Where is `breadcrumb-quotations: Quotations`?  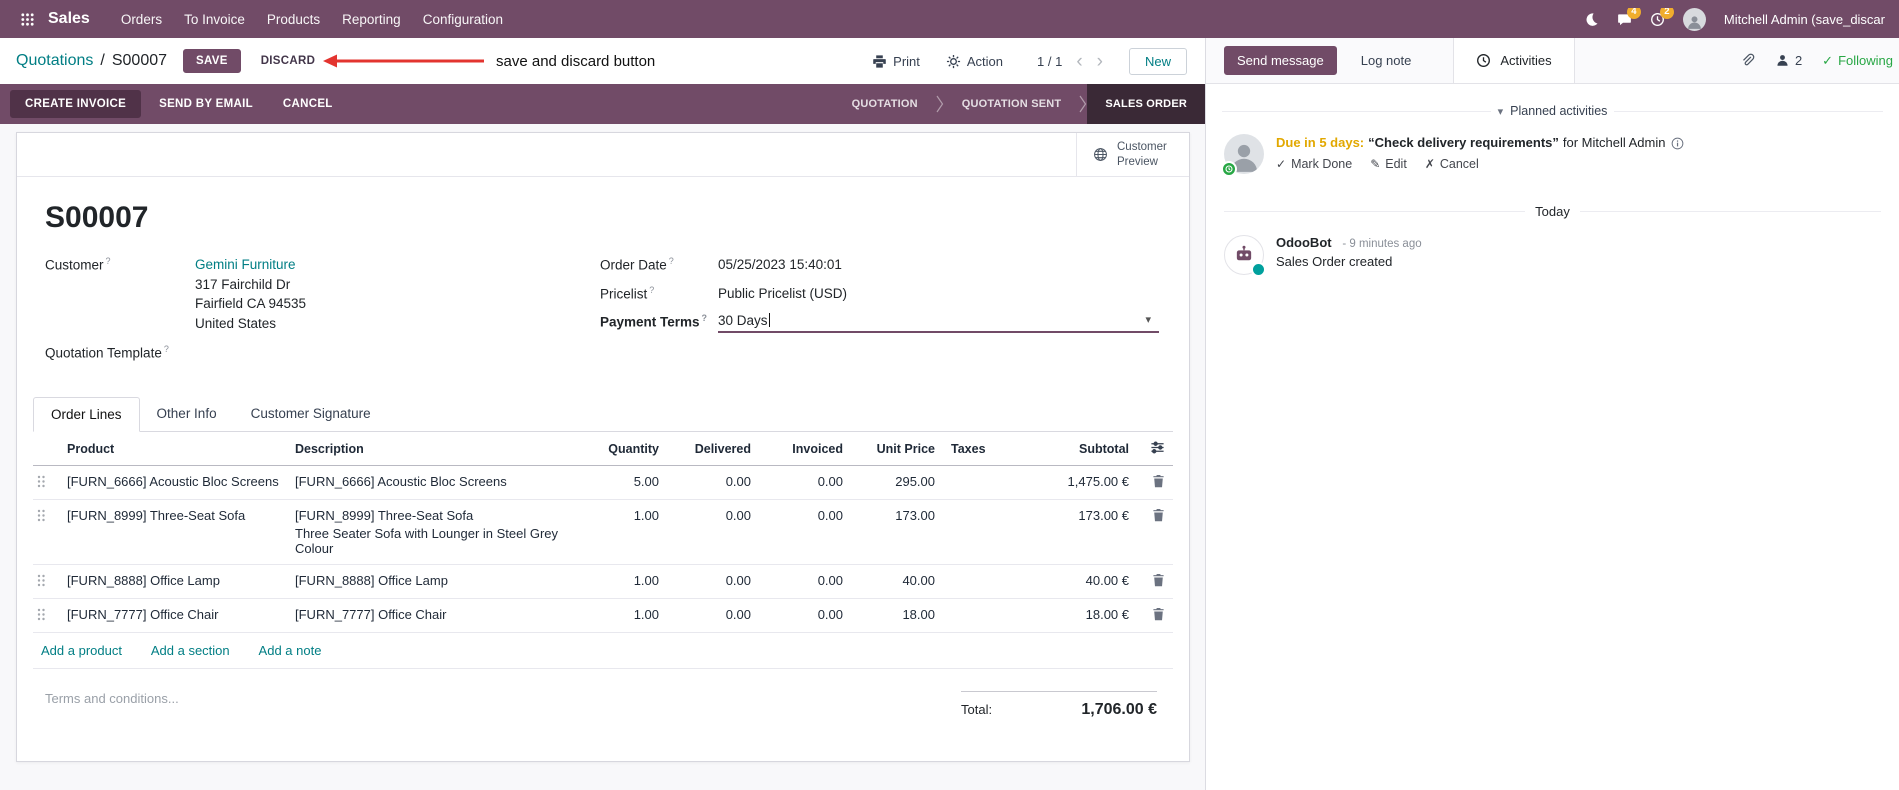 breadcrumb-quotations: Quotations is located at coordinates (54, 61).